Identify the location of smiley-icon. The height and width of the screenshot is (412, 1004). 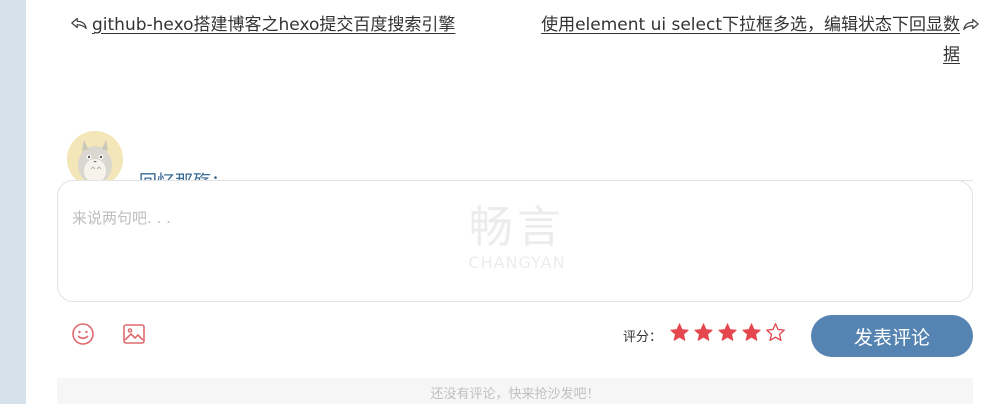
(83, 334).